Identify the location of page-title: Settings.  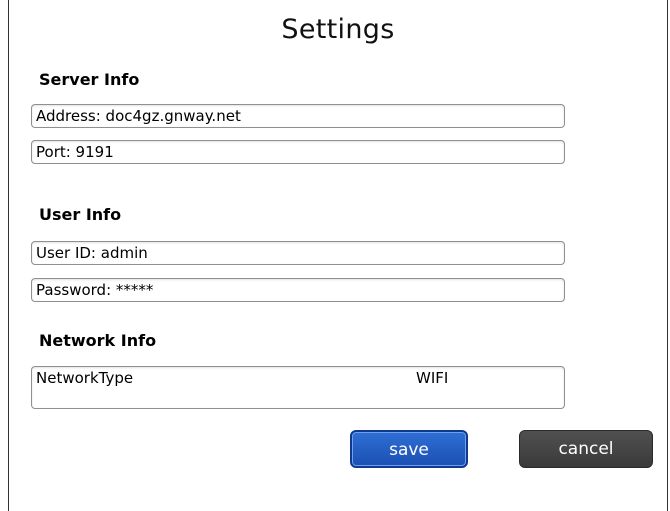
(338, 29).